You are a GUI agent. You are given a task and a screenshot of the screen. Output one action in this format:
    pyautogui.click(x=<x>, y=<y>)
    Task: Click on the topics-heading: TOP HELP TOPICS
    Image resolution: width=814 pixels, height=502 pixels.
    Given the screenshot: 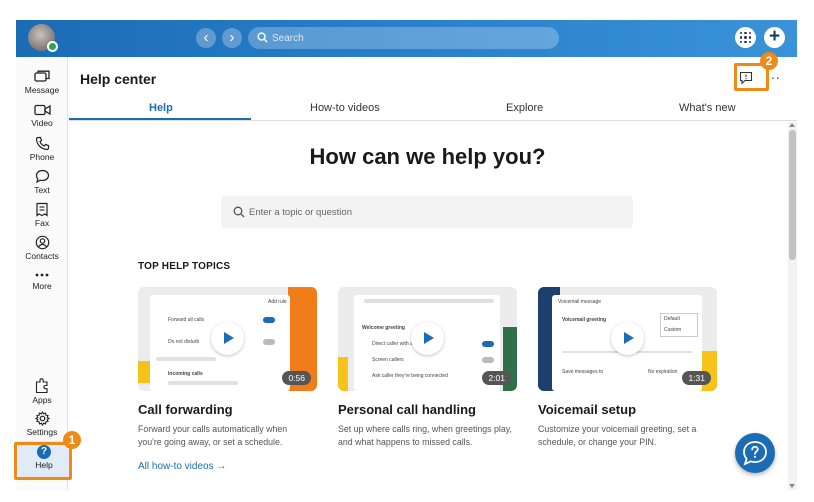 What is the action you would take?
    pyautogui.click(x=184, y=266)
    